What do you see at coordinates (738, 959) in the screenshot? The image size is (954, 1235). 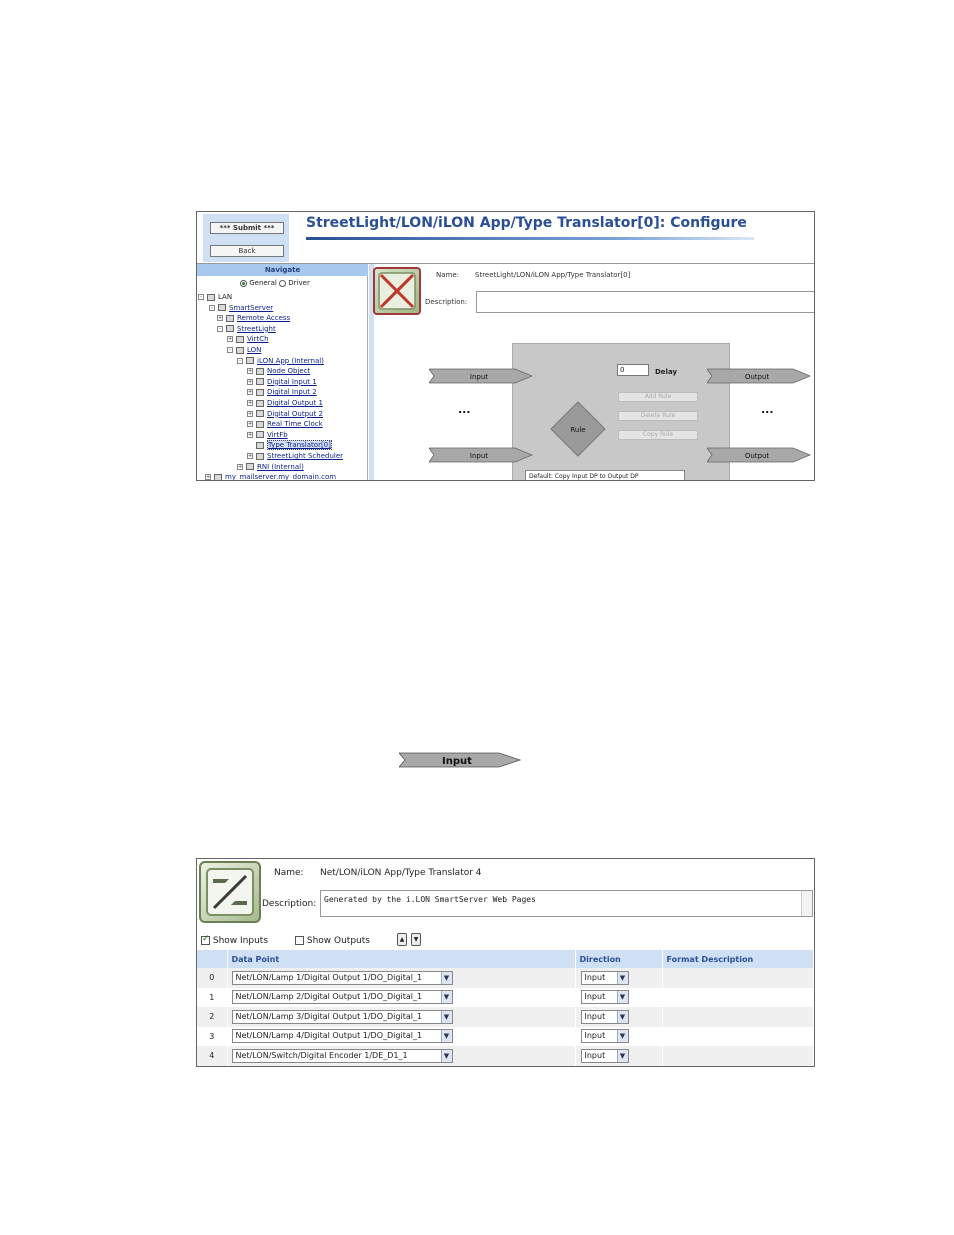 I see `format-description-header: Format Description` at bounding box center [738, 959].